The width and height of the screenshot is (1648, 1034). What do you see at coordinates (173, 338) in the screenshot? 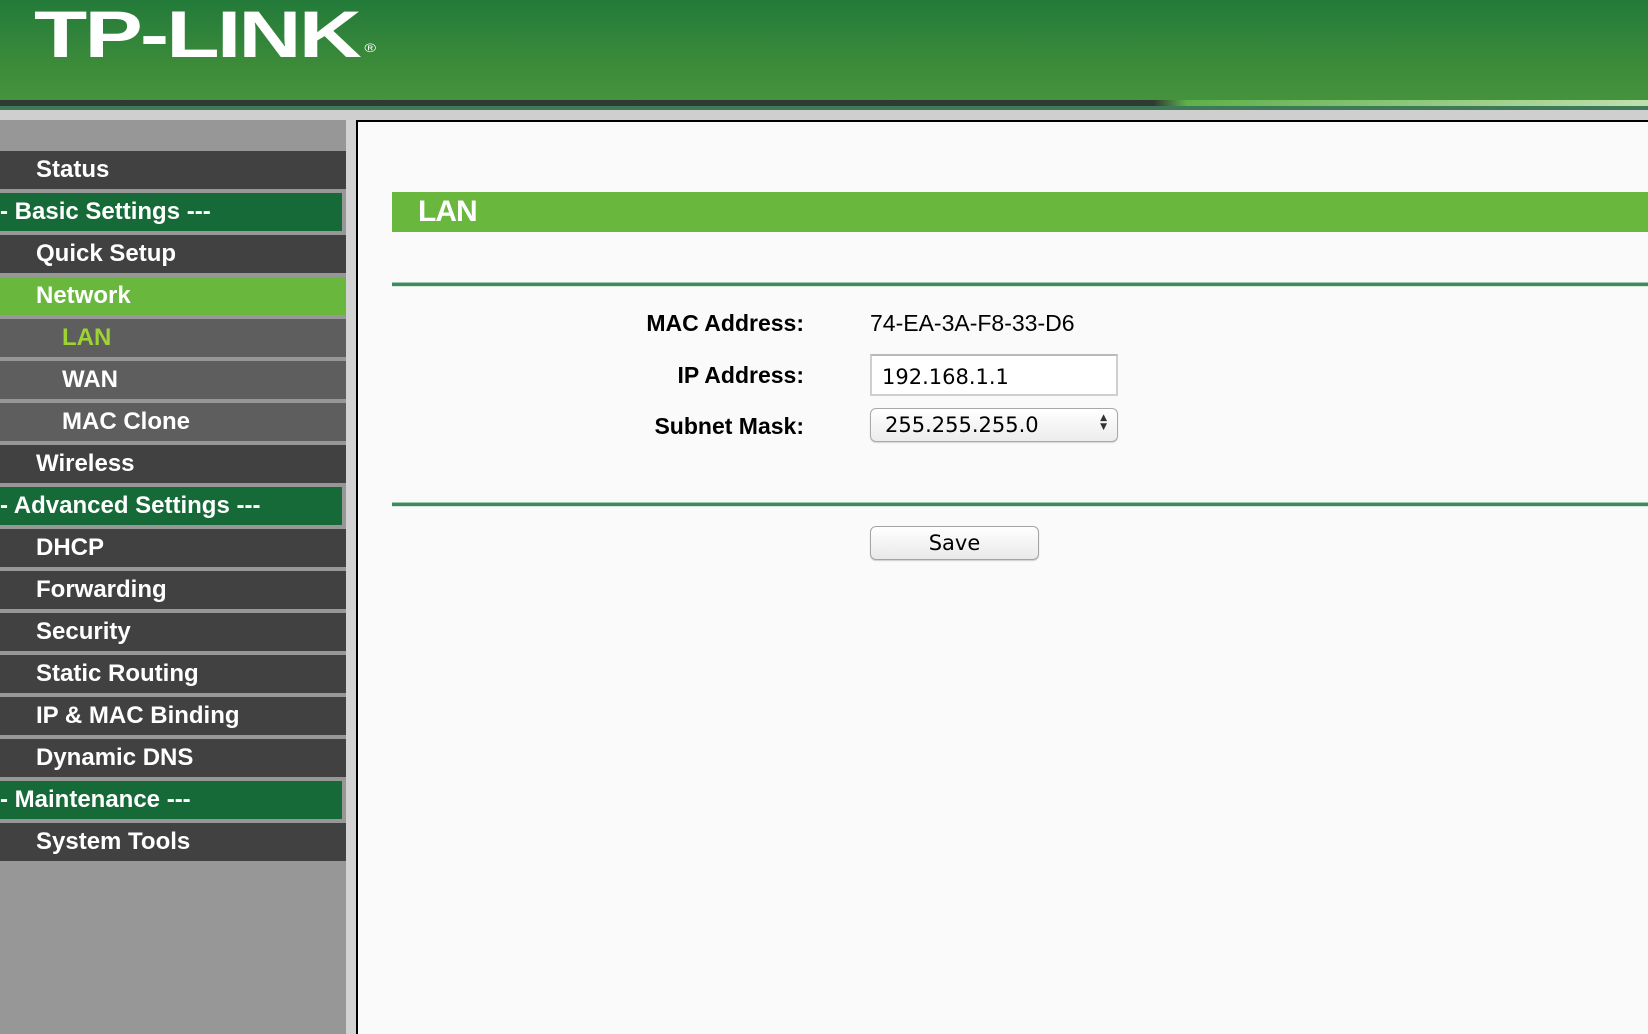
I see `sidebar-item-lan: LAN` at bounding box center [173, 338].